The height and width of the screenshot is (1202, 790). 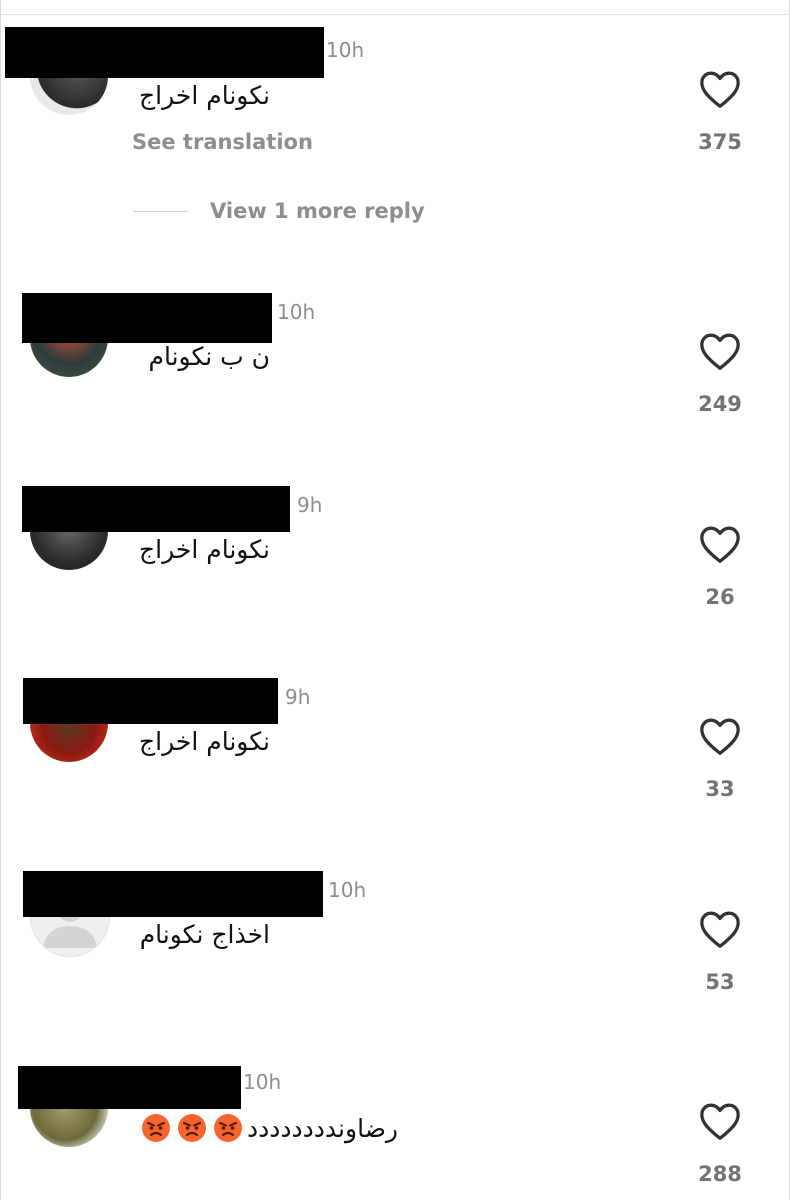 I want to click on like-count: 288, so click(x=720, y=1174).